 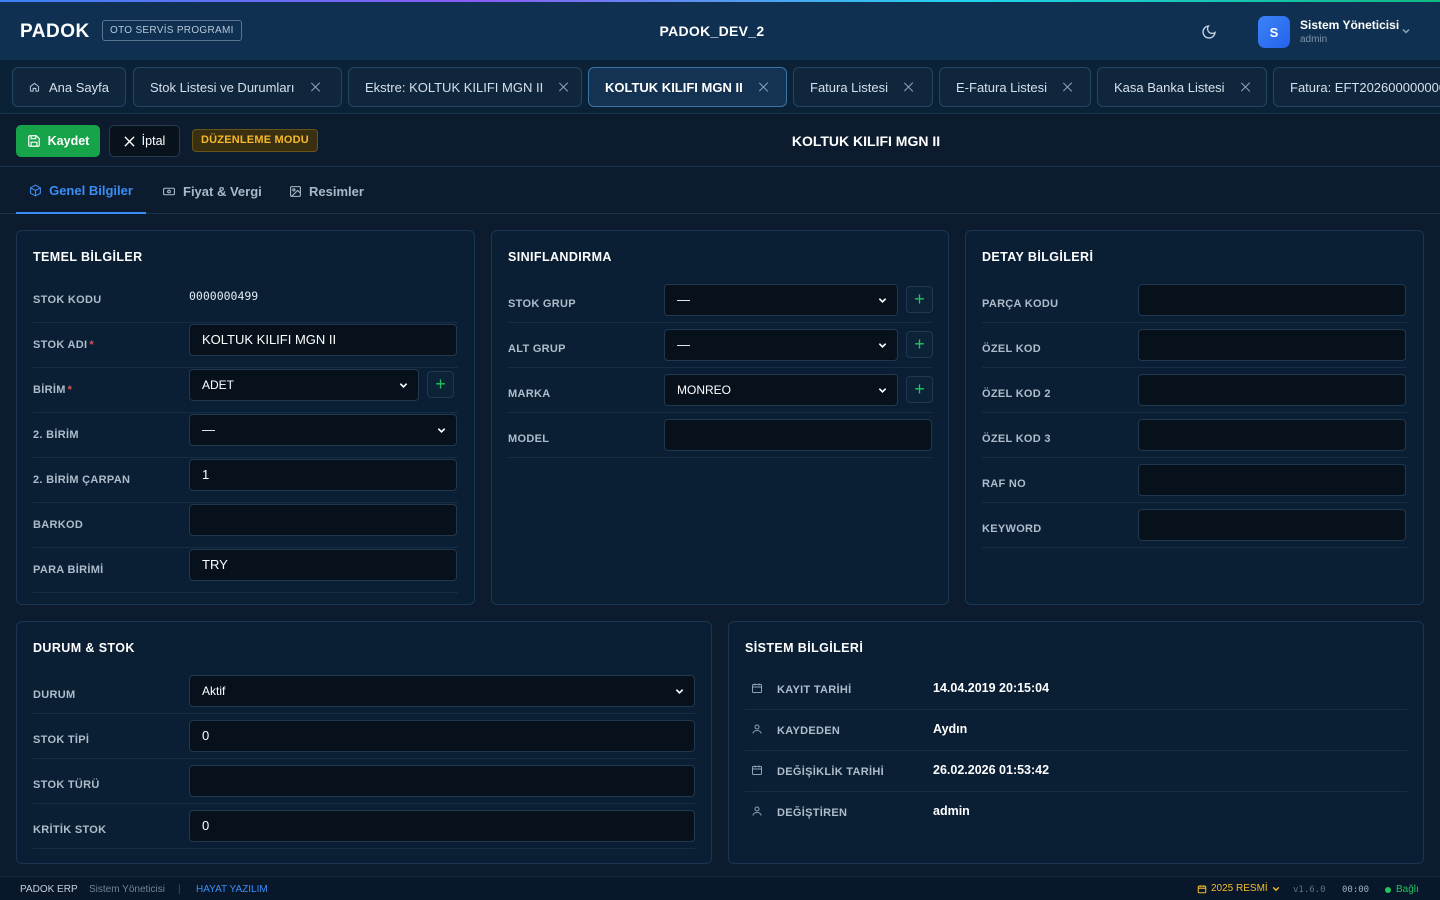 I want to click on birim2-select: —, so click(x=323, y=430).